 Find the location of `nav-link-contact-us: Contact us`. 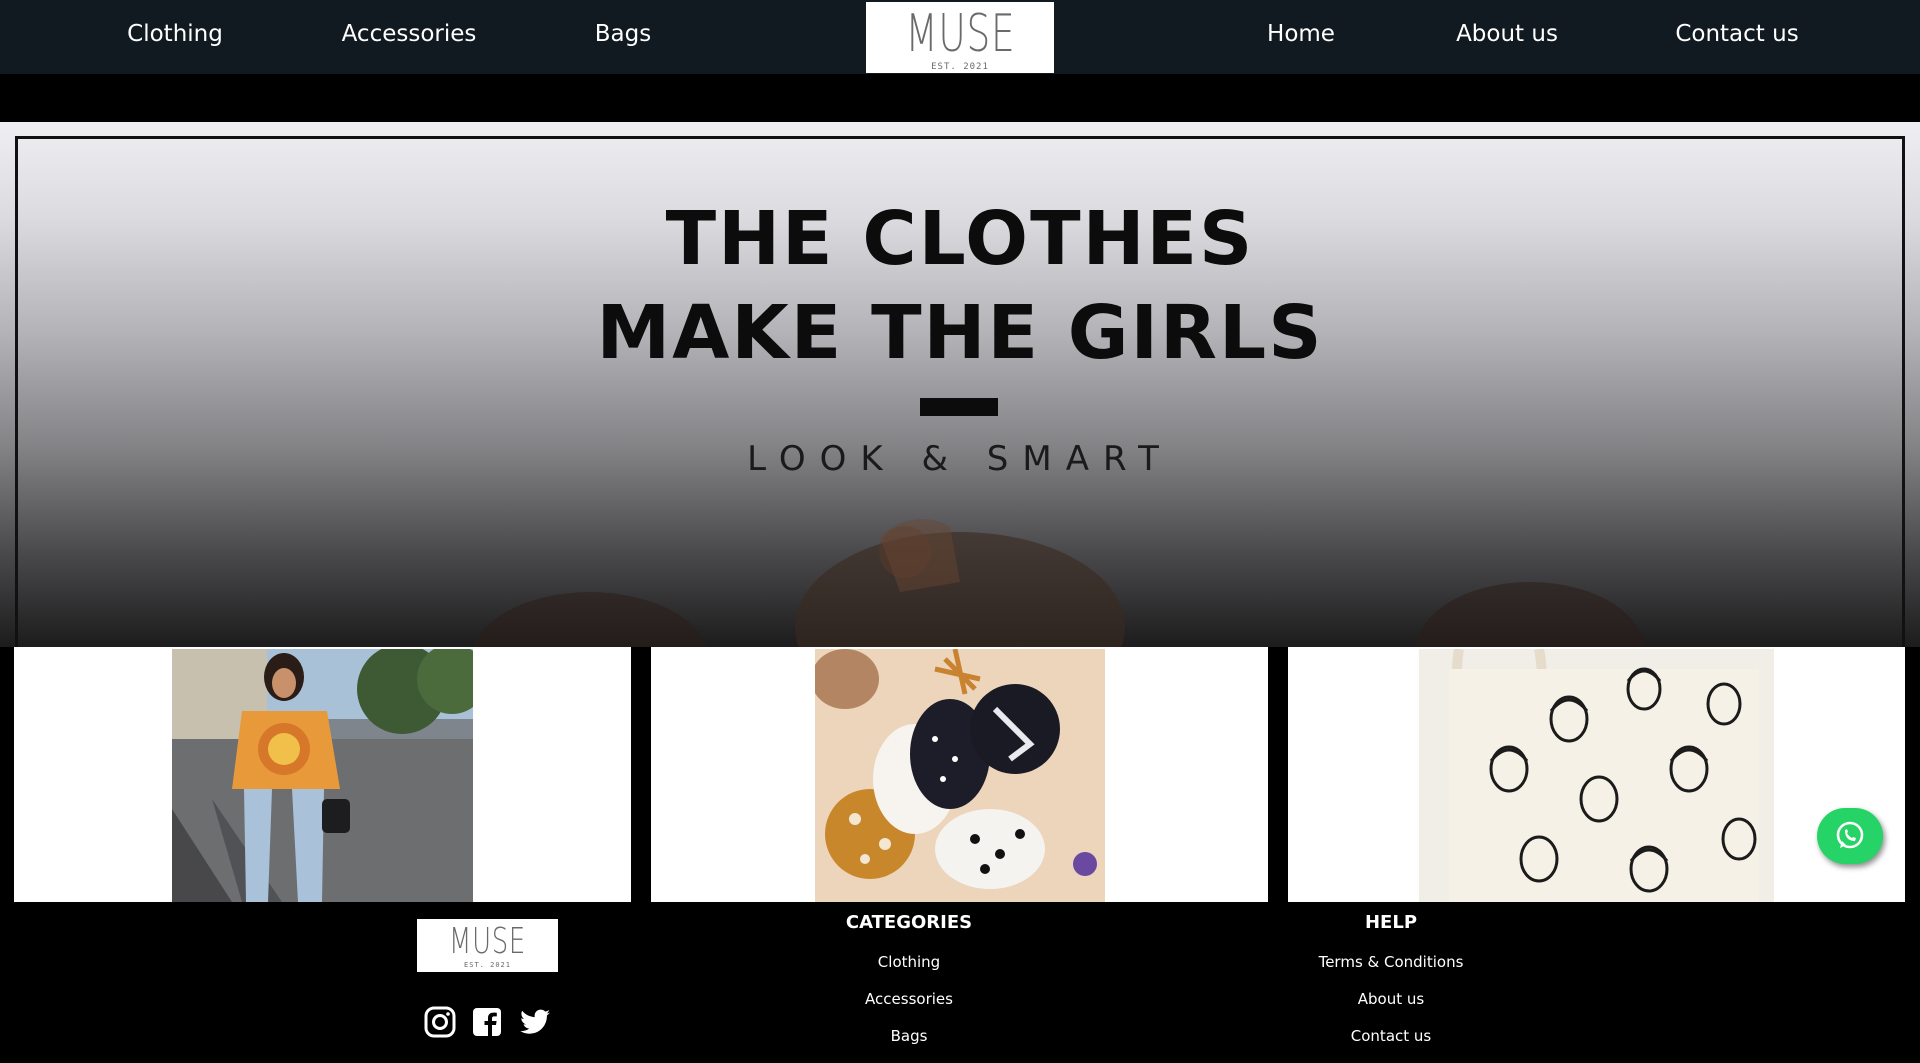

nav-link-contact-us: Contact us is located at coordinates (1736, 34).